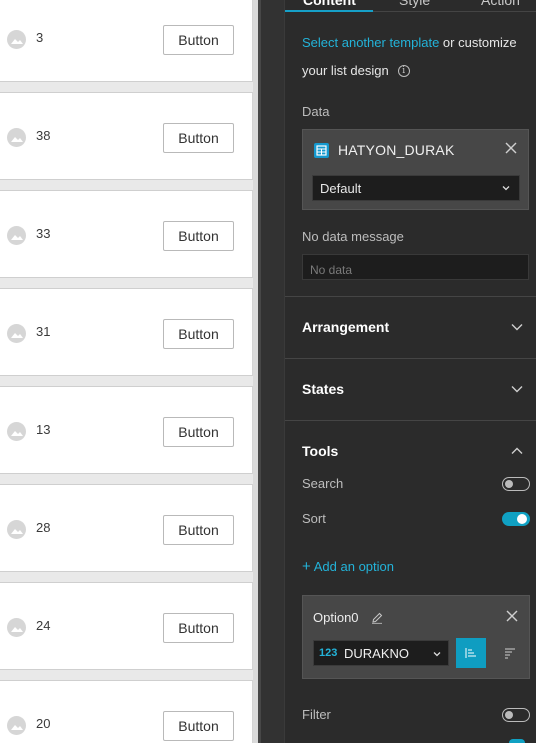  I want to click on sort-descending-icon, so click(510, 653).